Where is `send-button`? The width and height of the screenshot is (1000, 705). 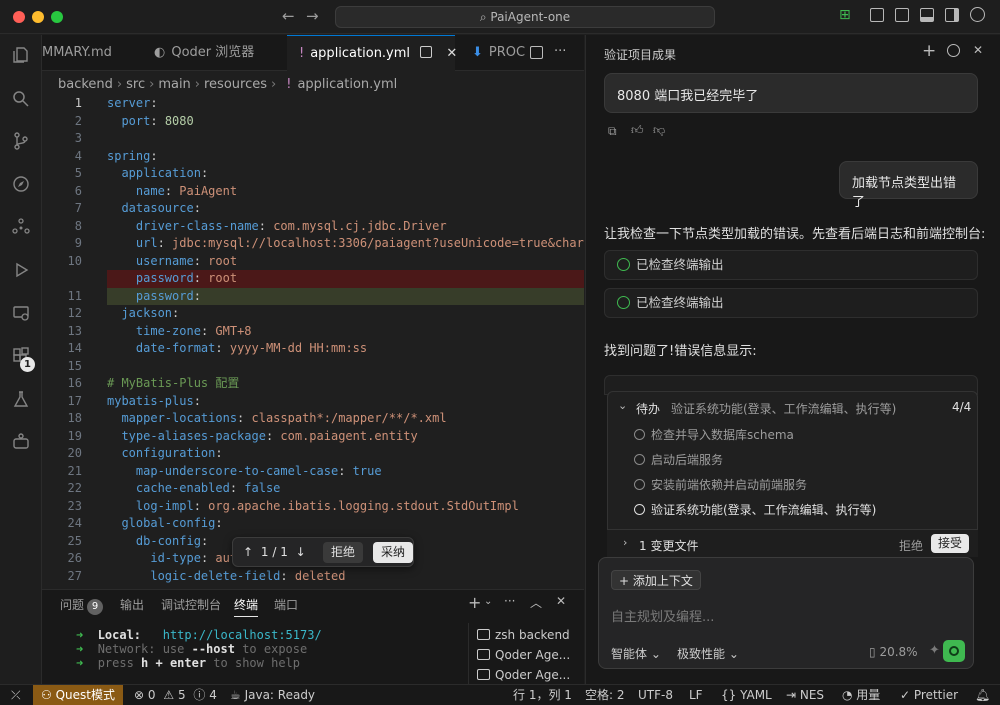 send-button is located at coordinates (954, 651).